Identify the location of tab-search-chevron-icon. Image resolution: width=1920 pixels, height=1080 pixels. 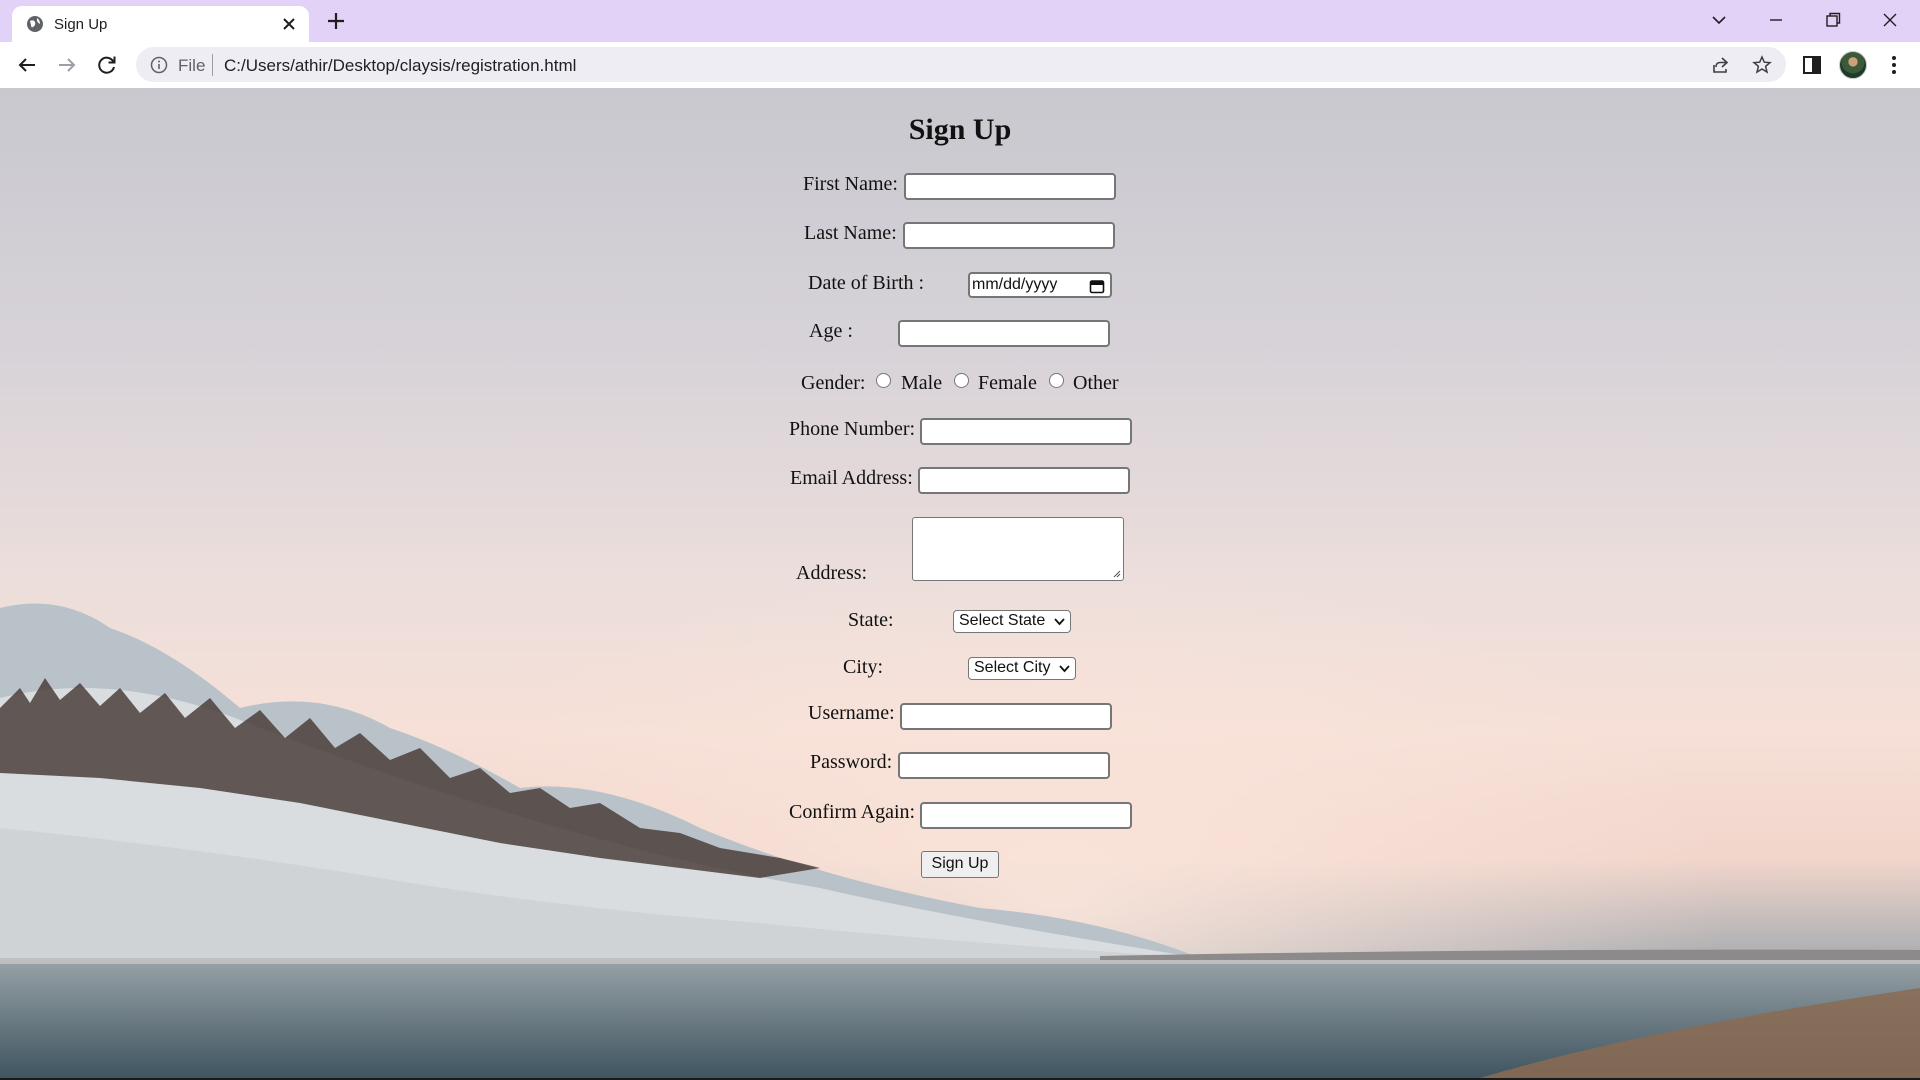
(1719, 20).